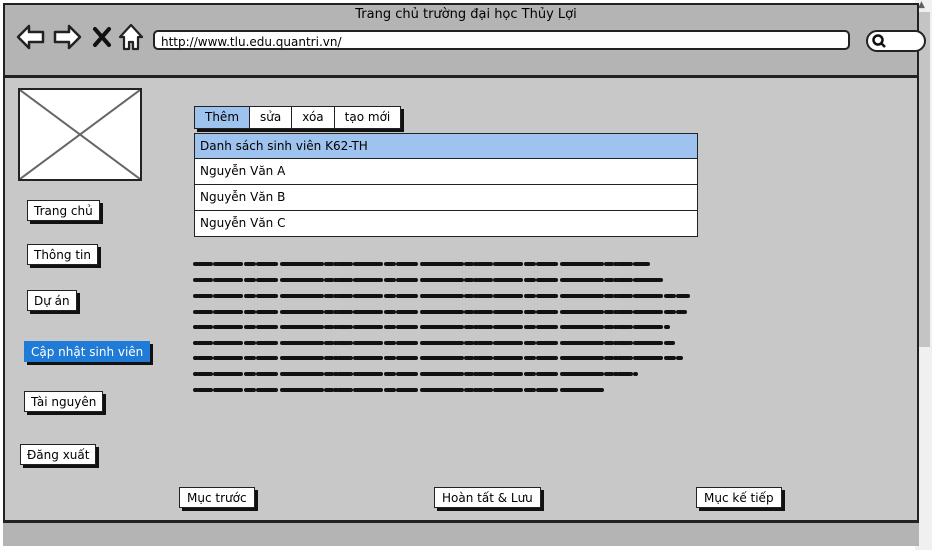  What do you see at coordinates (62, 254) in the screenshot?
I see `sidebar-item-thong-tin: Thông tin` at bounding box center [62, 254].